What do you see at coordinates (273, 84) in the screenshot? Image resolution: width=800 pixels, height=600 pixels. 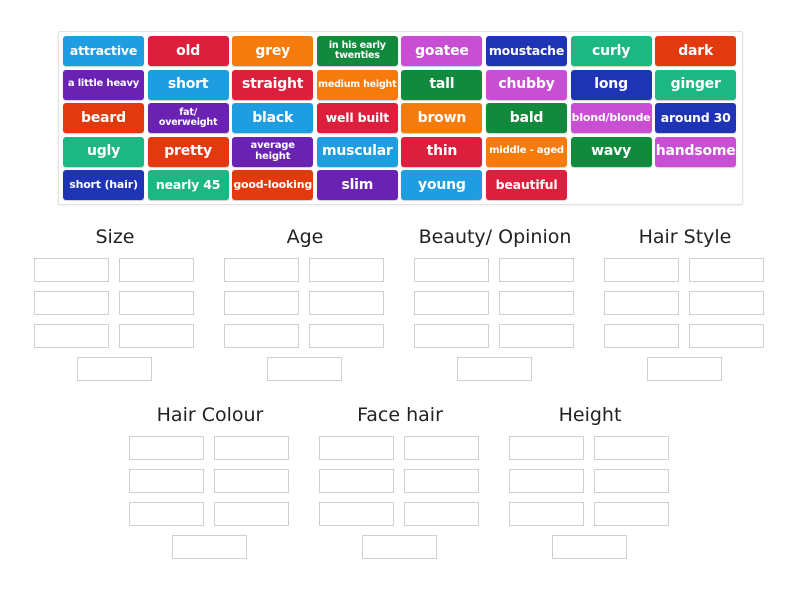 I see `word-tile: straight` at bounding box center [273, 84].